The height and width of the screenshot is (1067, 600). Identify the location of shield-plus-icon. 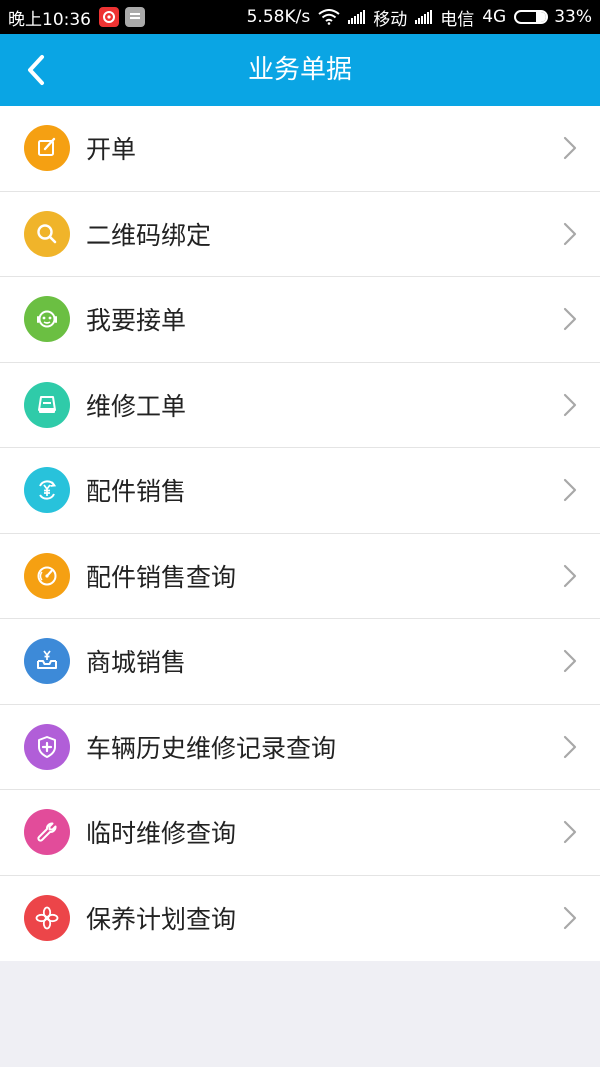
(47, 746).